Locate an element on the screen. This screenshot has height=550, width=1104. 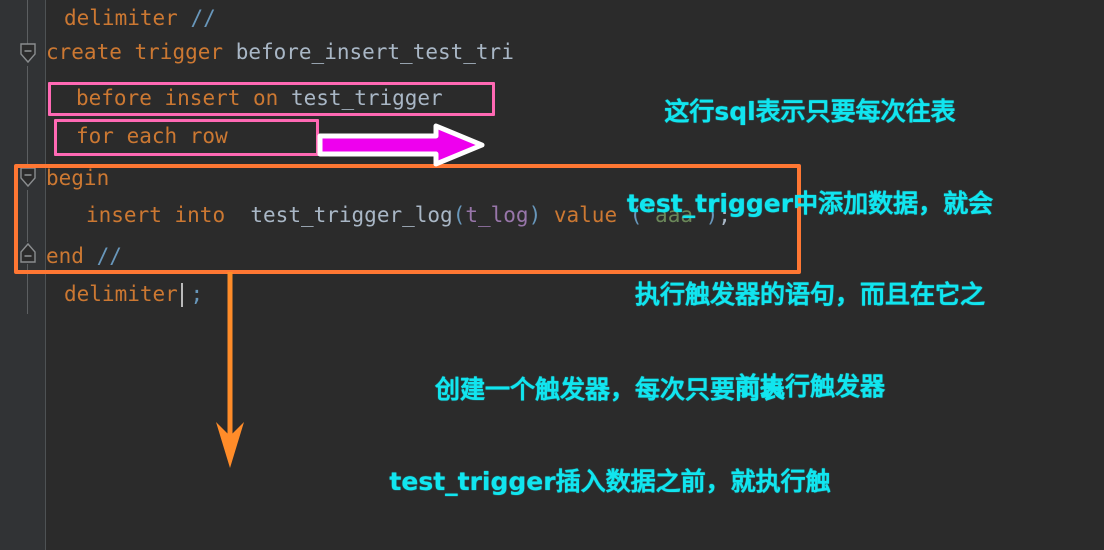
highlight-box-before-insert-on is located at coordinates (271, 99).